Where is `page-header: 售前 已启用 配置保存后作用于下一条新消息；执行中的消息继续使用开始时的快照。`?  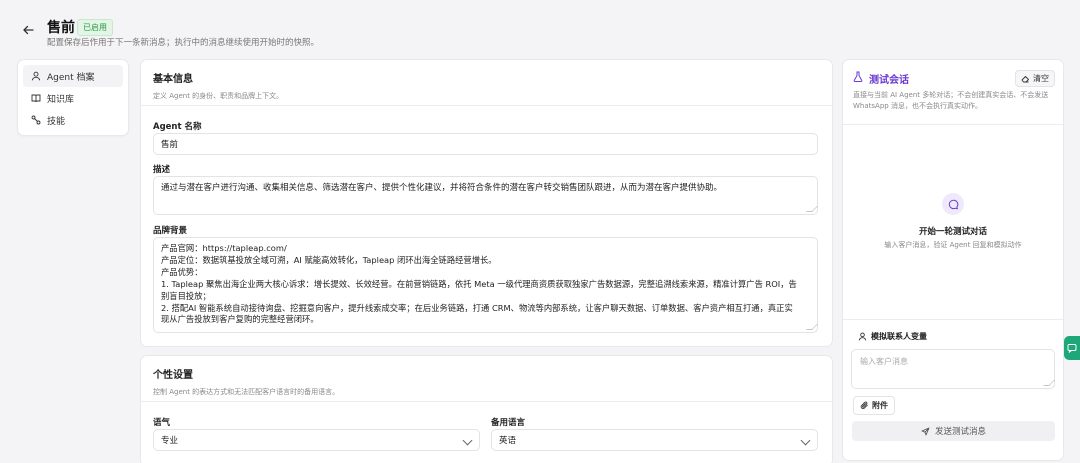
page-header: 售前 已启用 配置保存后作用于下一条新消息；执行中的消息继续使用开始时的快照。 is located at coordinates (540, 28).